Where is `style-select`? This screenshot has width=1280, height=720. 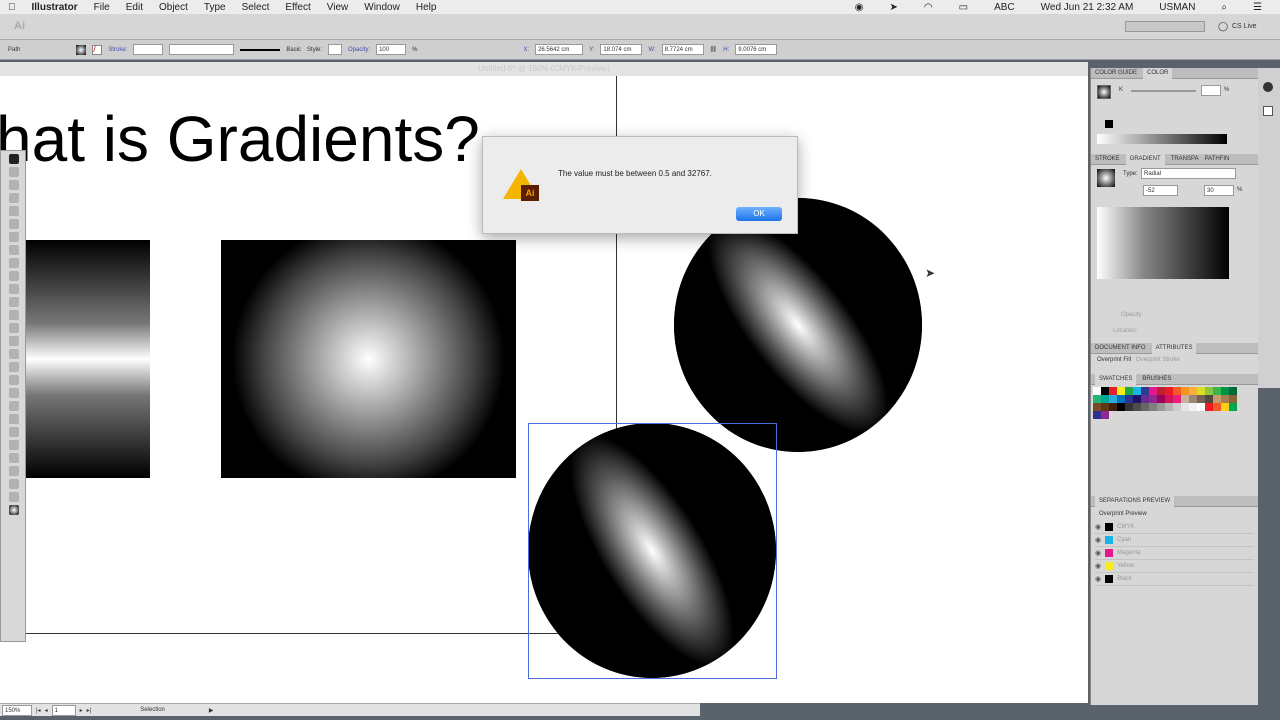
style-select is located at coordinates (335, 49).